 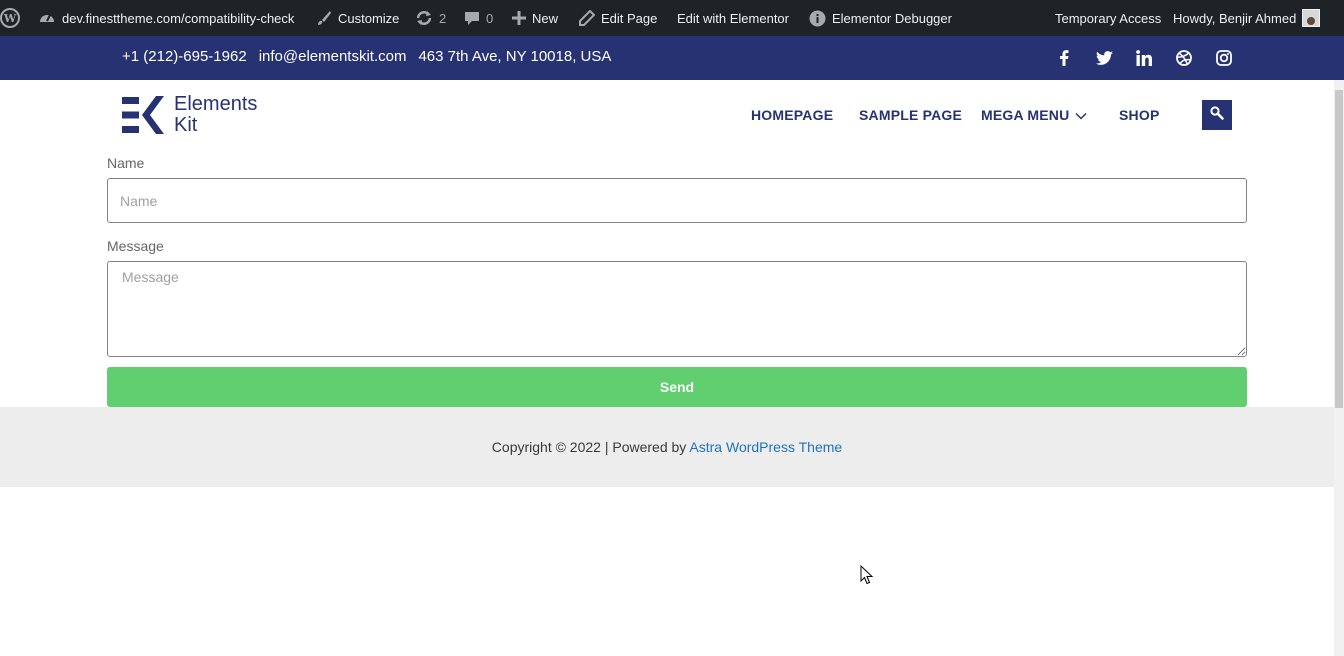 I want to click on street-address: 463 7th Ave, NY 10018, USA, so click(x=515, y=56).